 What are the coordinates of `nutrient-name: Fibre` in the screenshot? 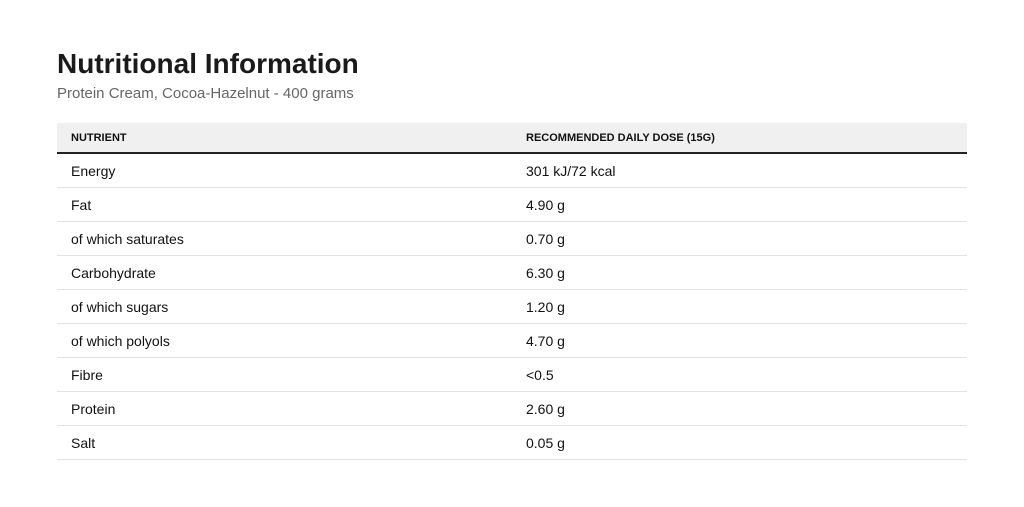 It's located at (284, 374).